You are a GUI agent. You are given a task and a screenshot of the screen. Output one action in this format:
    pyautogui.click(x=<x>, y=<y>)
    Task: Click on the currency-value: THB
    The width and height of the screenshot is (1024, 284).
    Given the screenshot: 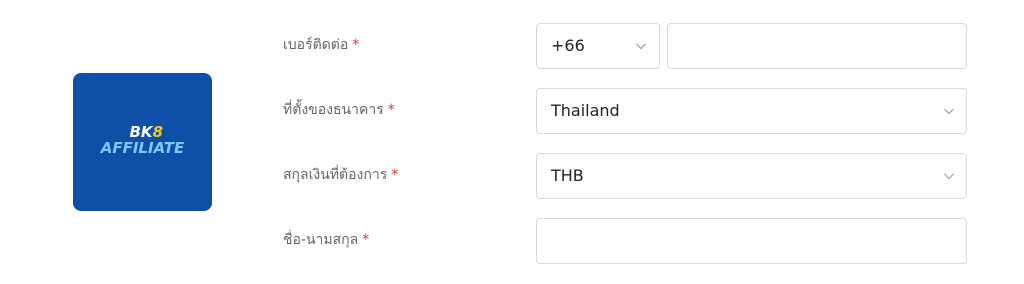 What is the action you would take?
    pyautogui.click(x=567, y=175)
    